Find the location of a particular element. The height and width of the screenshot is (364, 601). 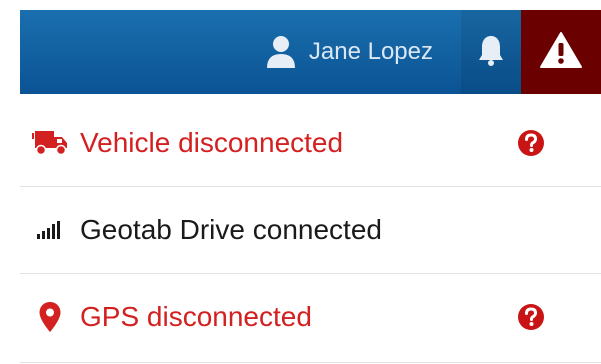

bell-icon is located at coordinates (491, 52).